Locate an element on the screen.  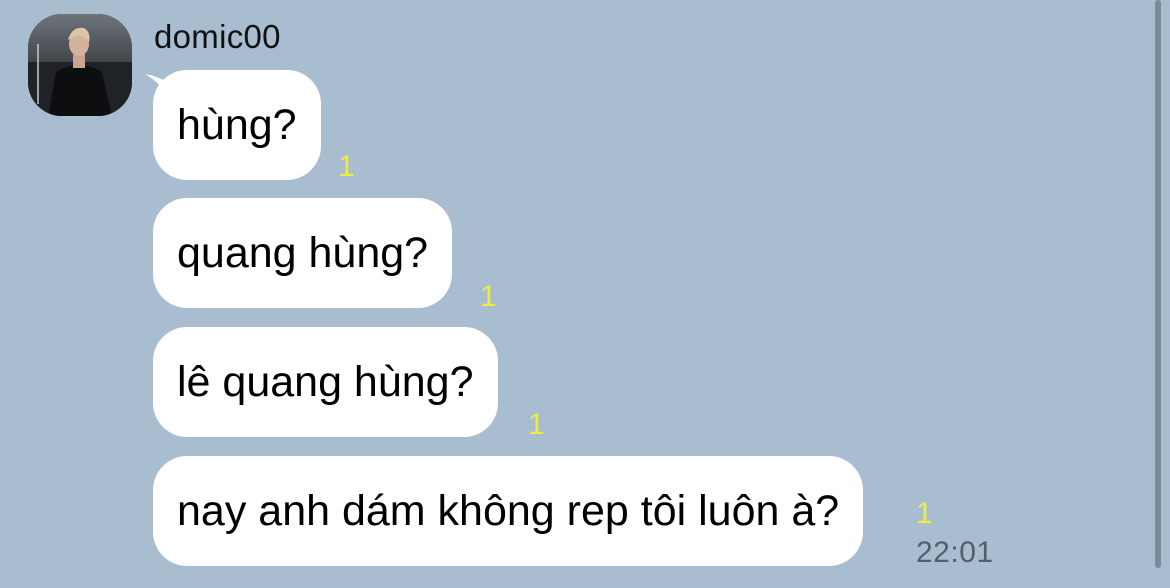
message-text: lê quang hùng? is located at coordinates (325, 381).